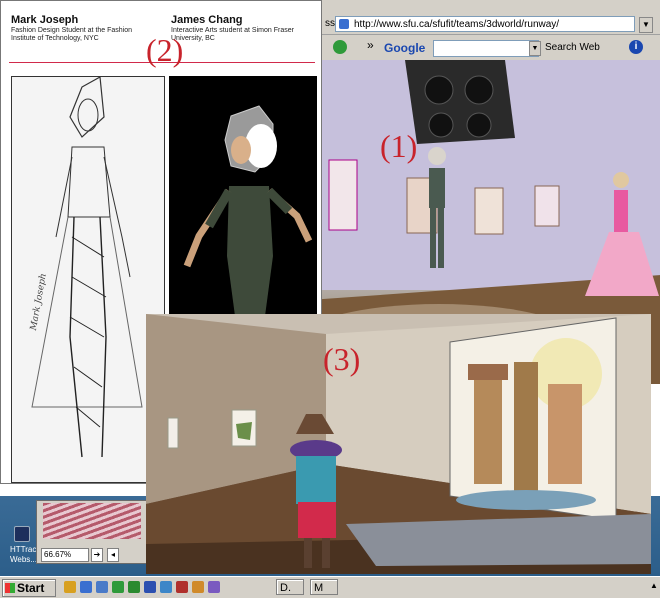  Describe the element at coordinates (207, 20) in the screenshot. I see `artist-name: James Chang` at that location.